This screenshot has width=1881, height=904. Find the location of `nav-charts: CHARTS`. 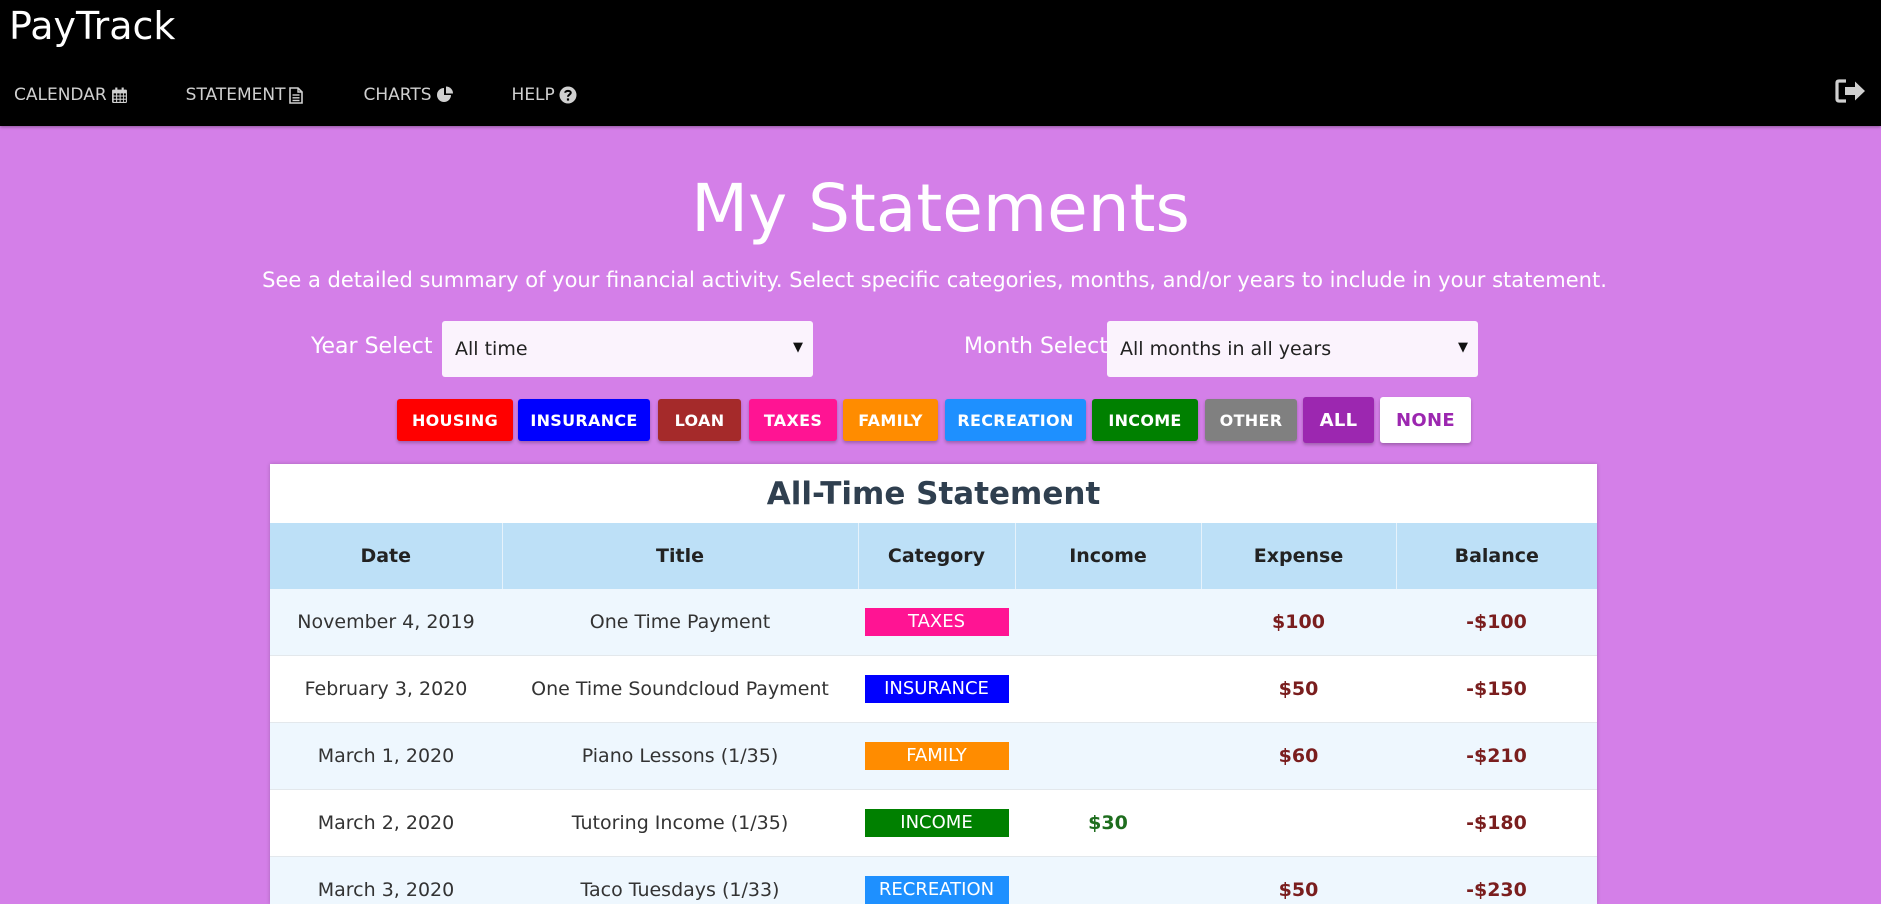

nav-charts: CHARTS is located at coordinates (408, 95).